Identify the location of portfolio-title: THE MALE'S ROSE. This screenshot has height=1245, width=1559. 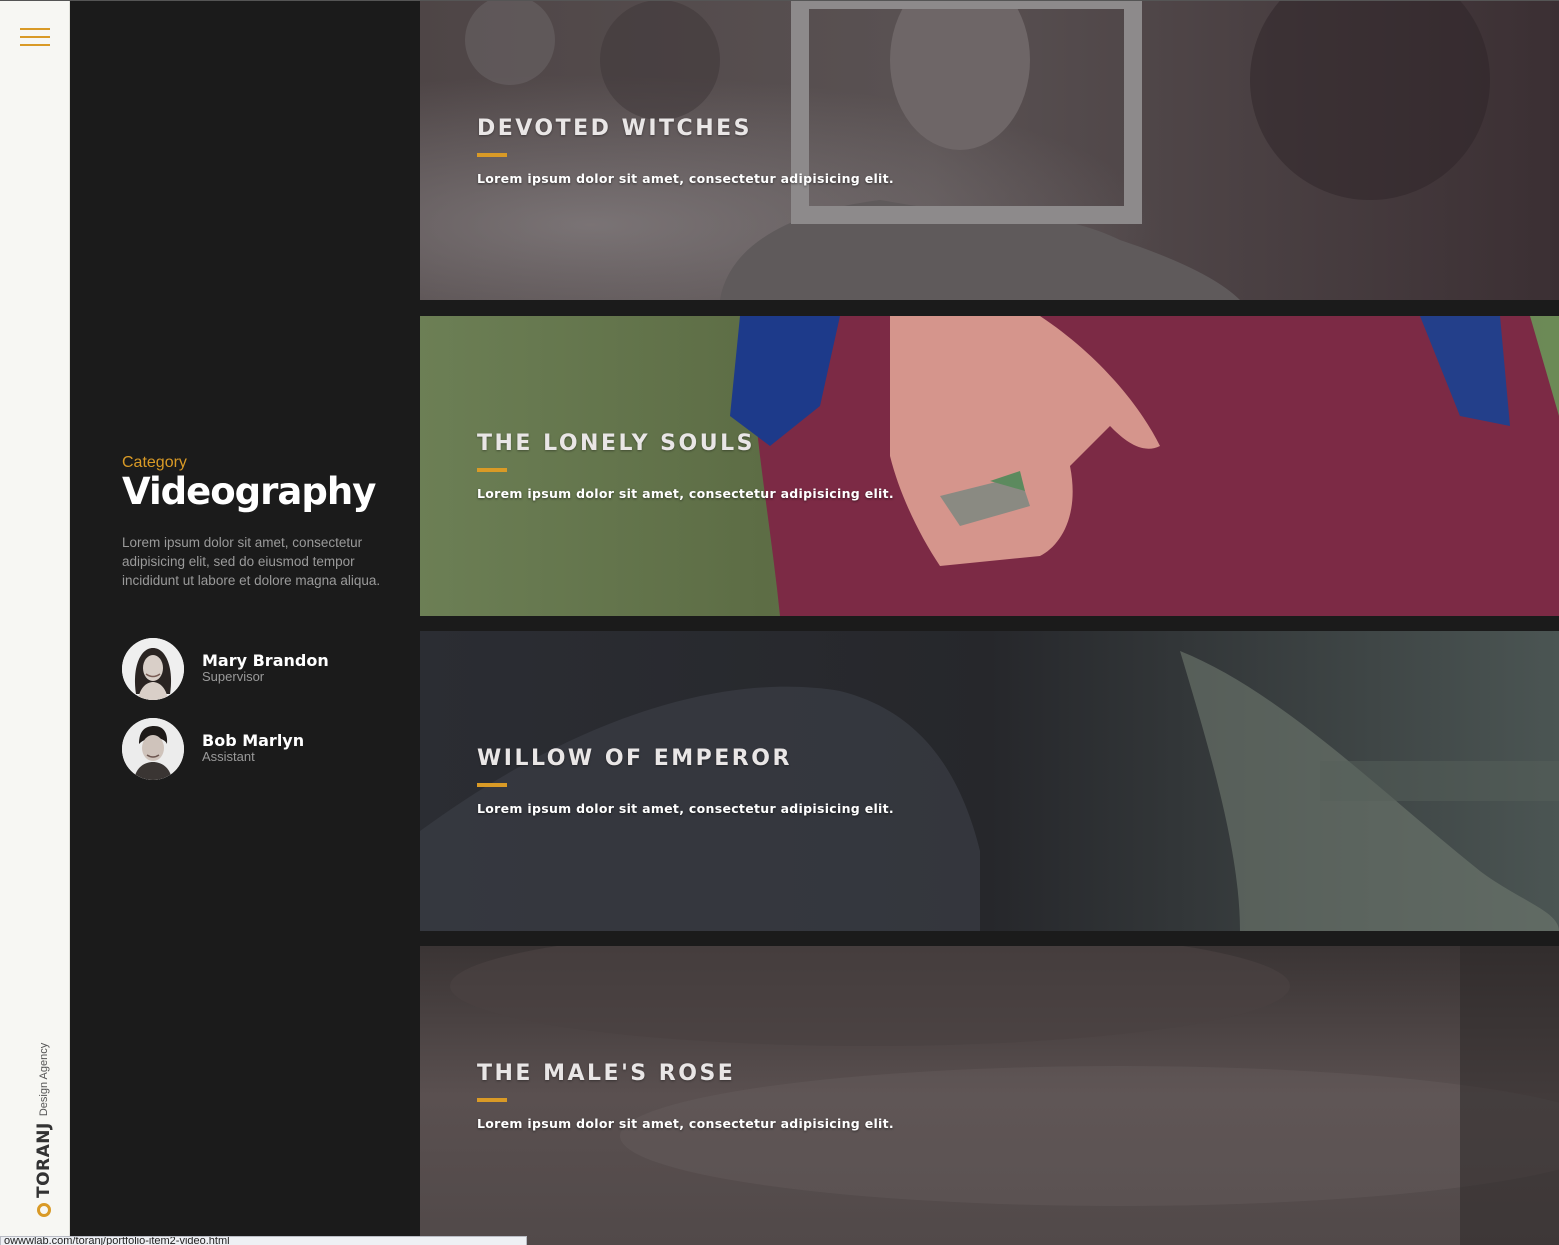
(606, 1073).